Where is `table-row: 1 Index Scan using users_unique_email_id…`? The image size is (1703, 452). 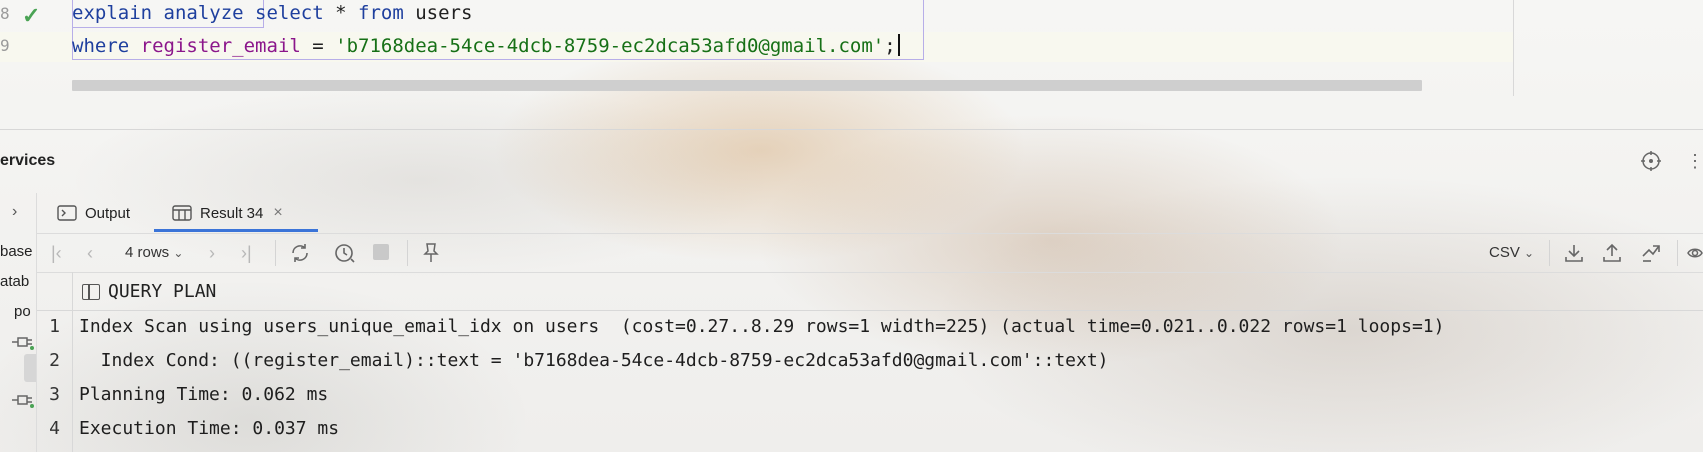
table-row: 1 Index Scan using users_unique_email_id… is located at coordinates (870, 327).